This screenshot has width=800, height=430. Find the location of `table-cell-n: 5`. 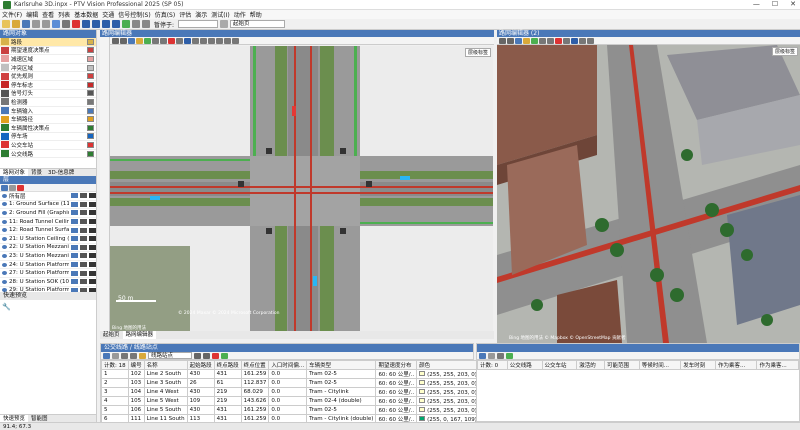

table-cell-n: 5 is located at coordinates (115, 410).